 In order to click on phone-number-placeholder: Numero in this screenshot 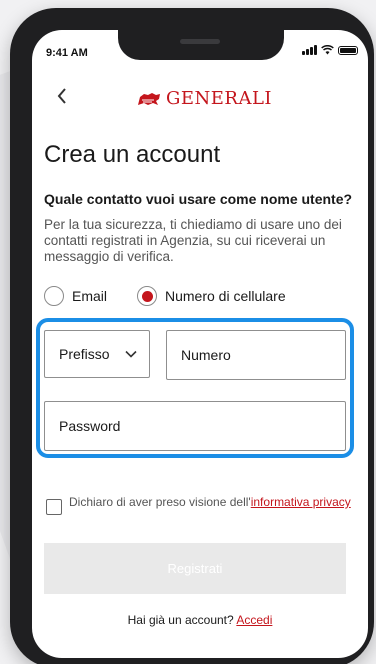, I will do `click(206, 355)`.